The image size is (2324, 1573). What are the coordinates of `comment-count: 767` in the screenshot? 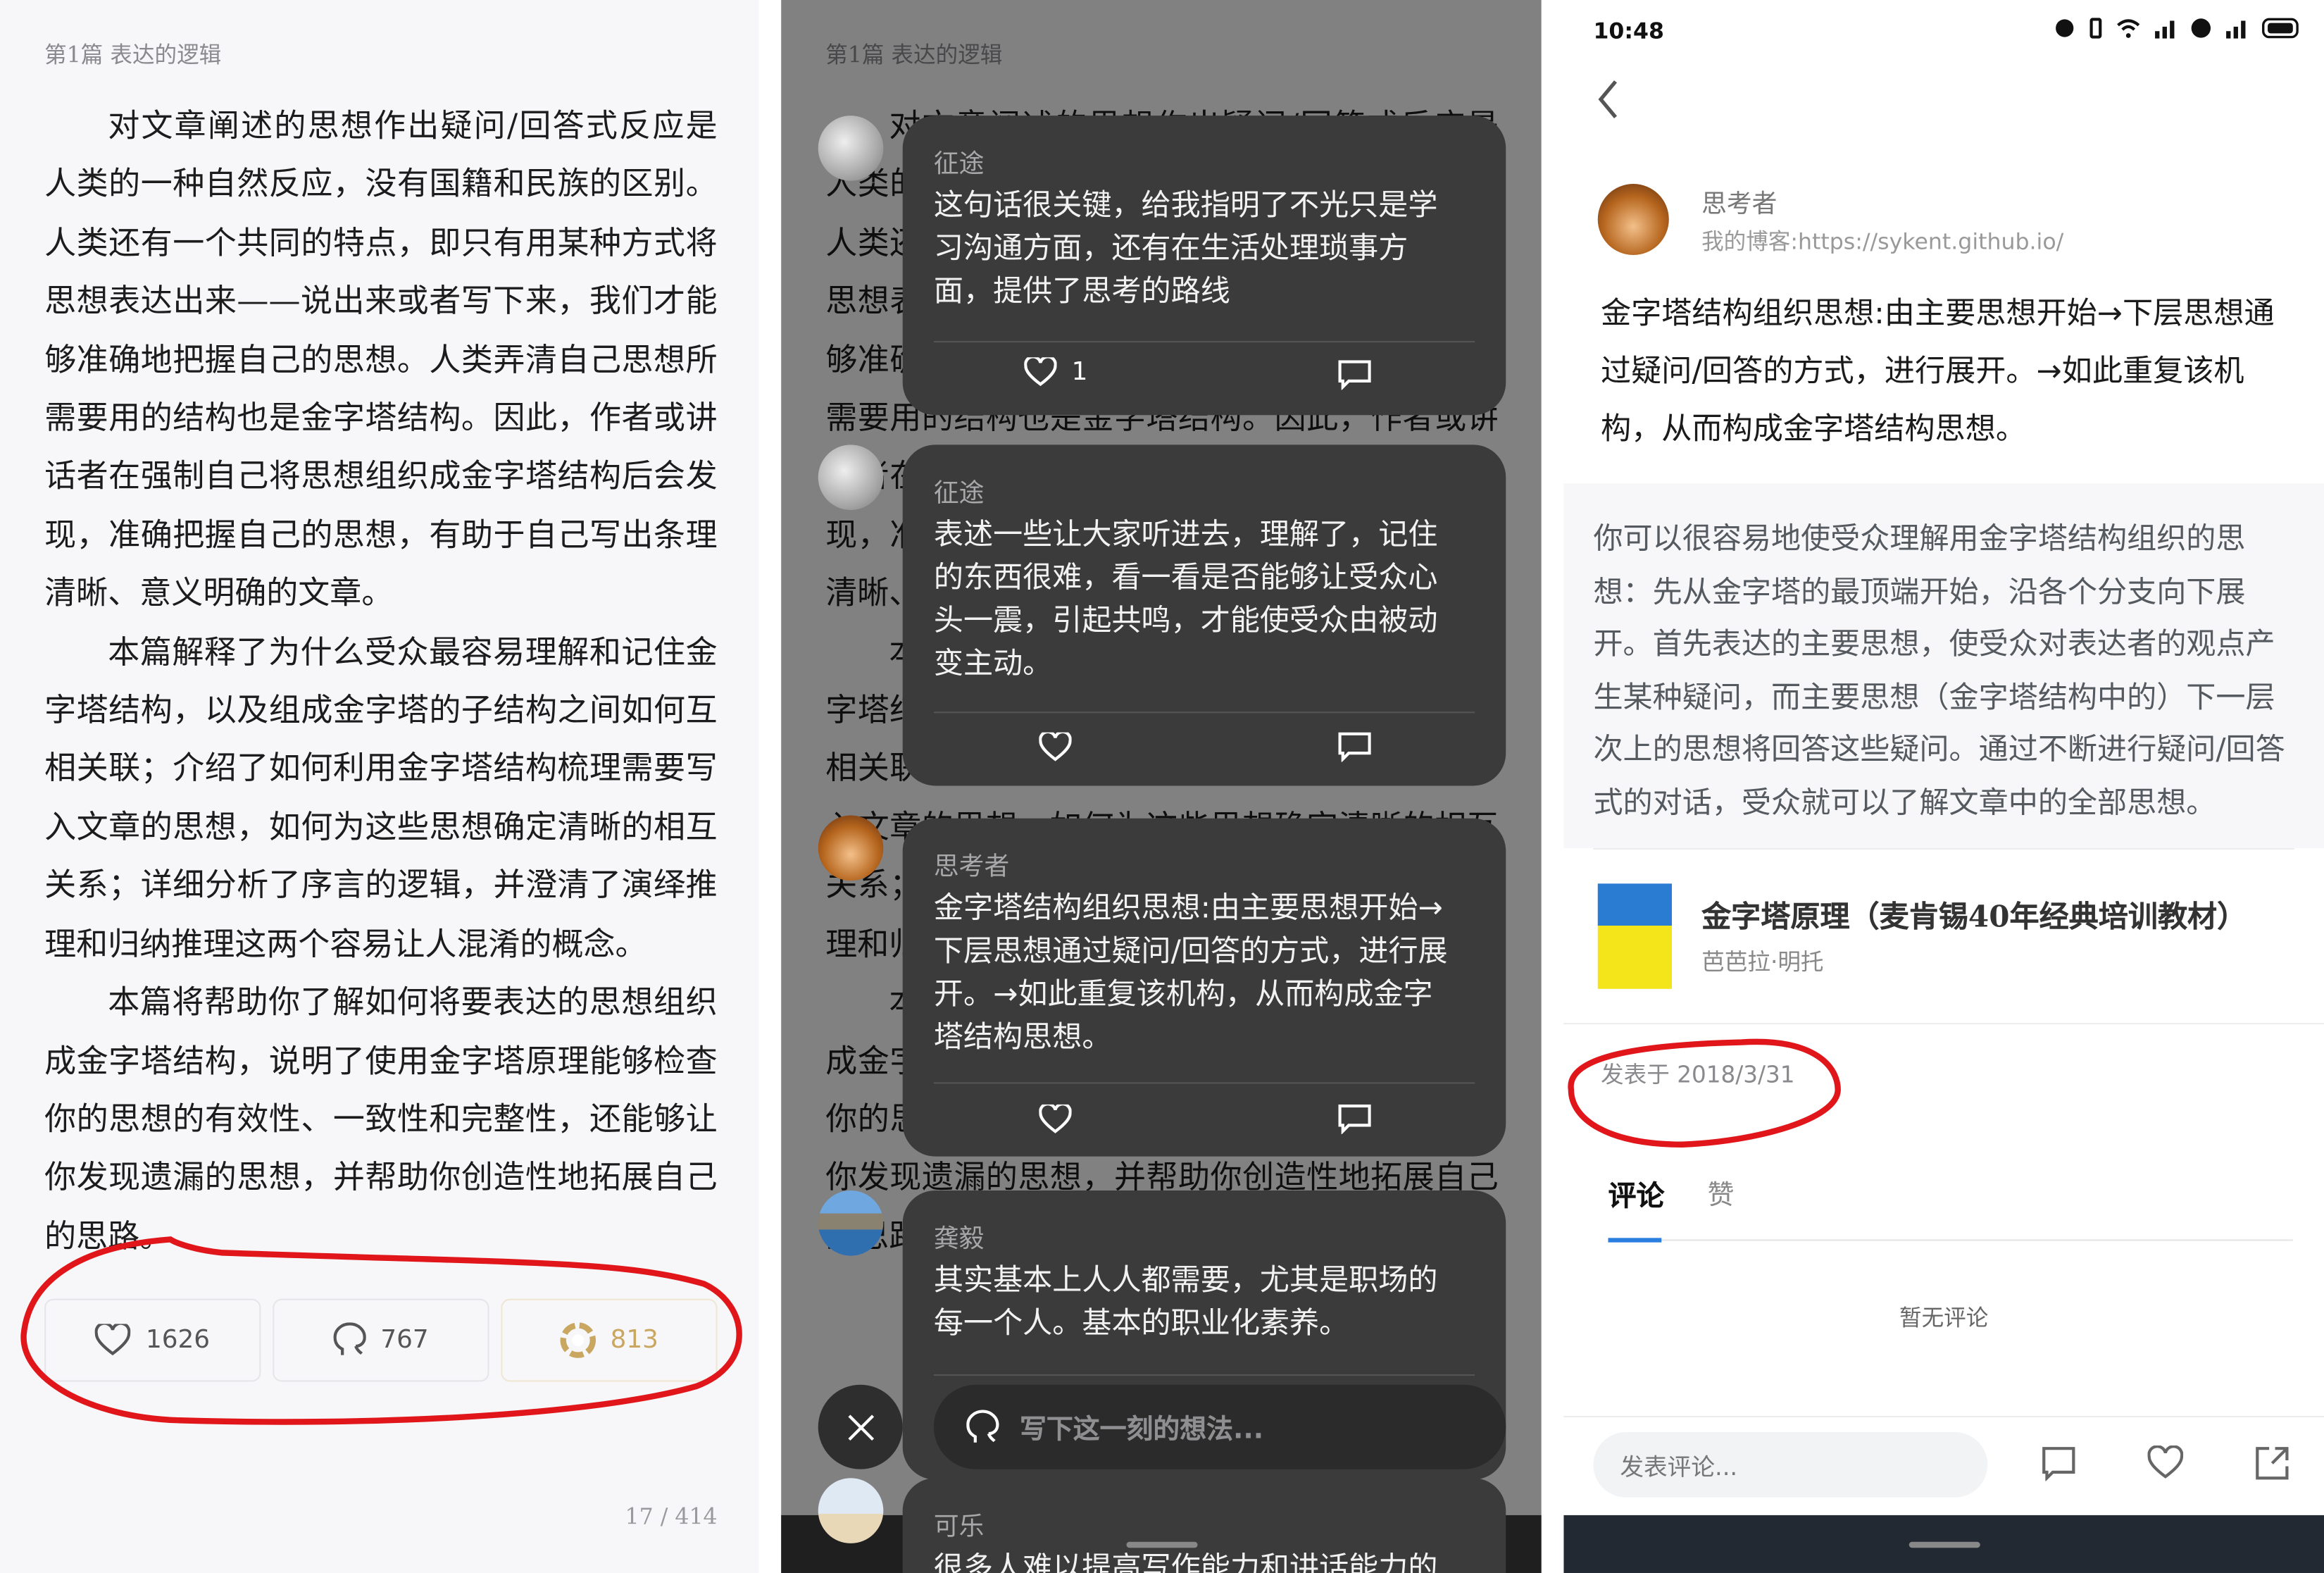 It's located at (404, 1340).